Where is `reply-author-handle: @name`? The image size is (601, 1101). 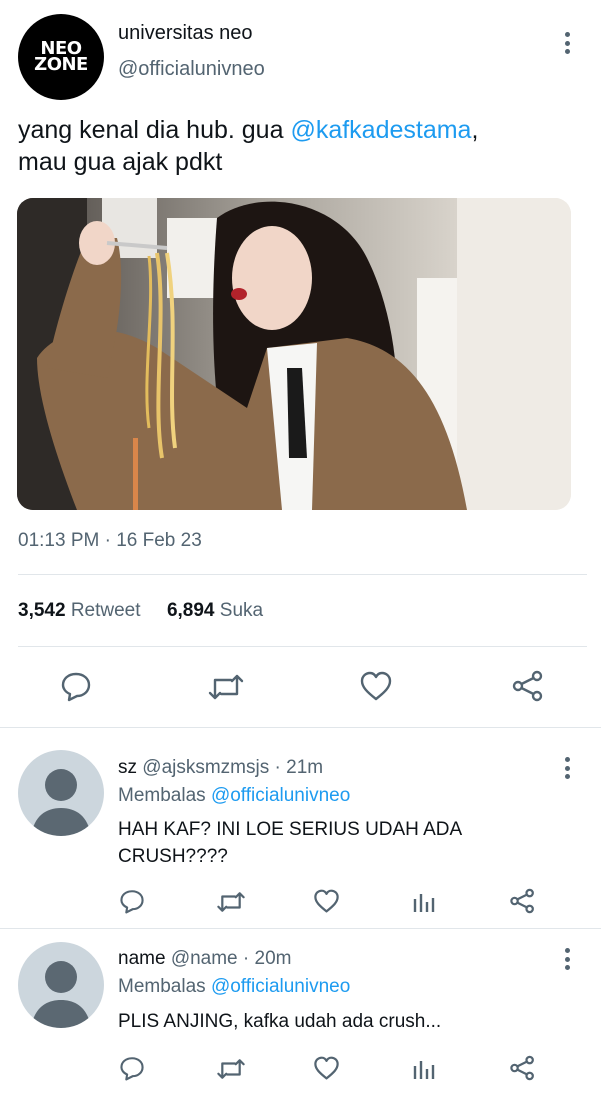 reply-author-handle: @name is located at coordinates (204, 958).